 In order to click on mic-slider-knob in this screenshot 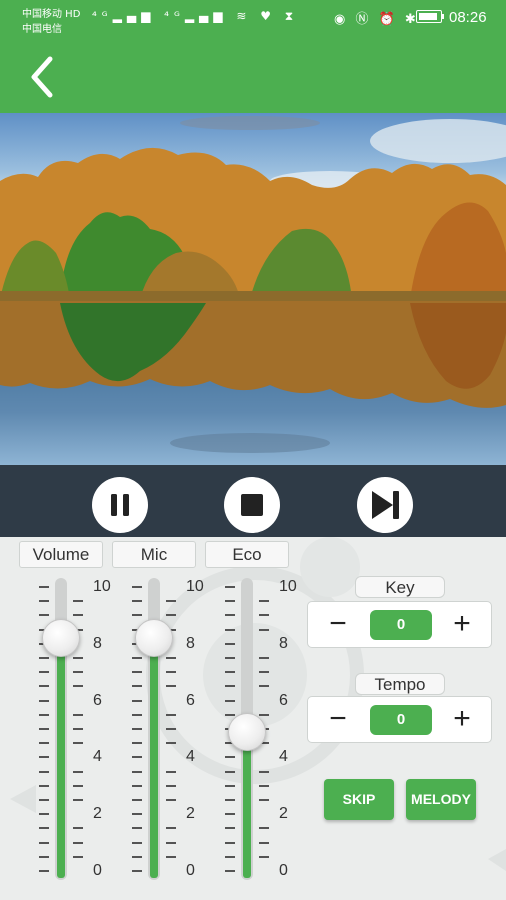, I will do `click(154, 638)`.